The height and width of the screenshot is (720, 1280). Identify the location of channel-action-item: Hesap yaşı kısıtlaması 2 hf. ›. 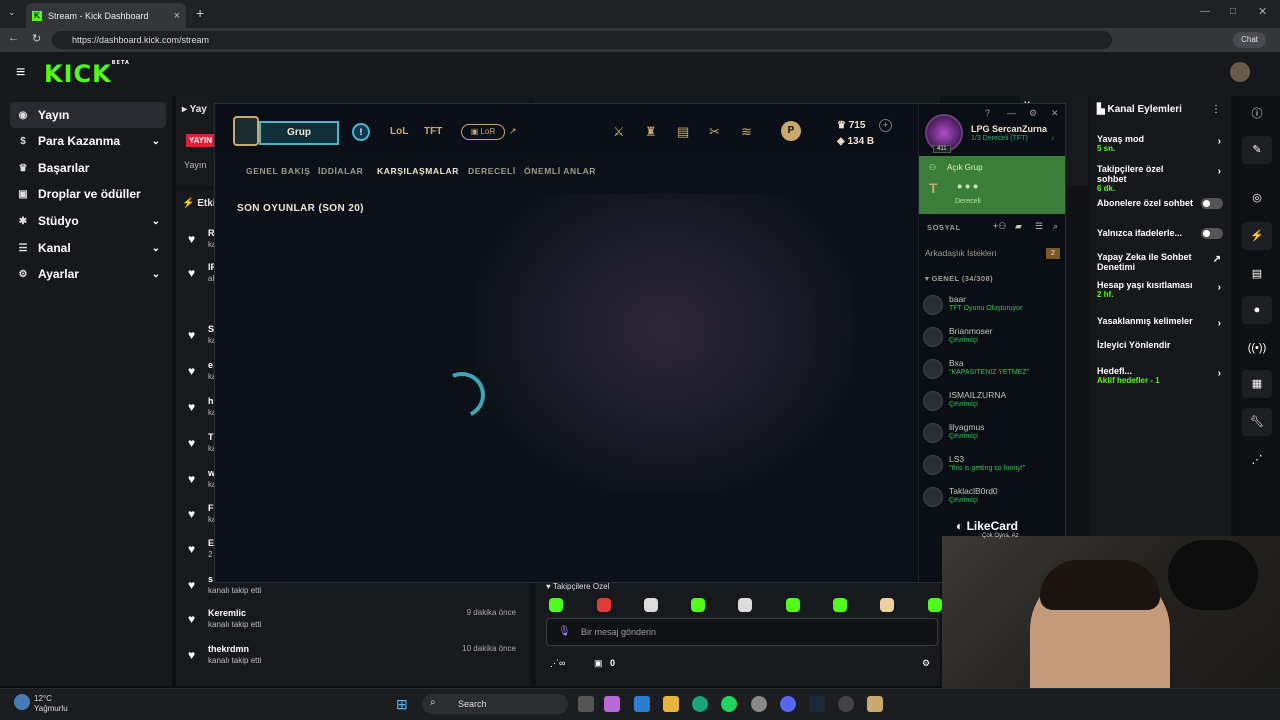
(1162, 289).